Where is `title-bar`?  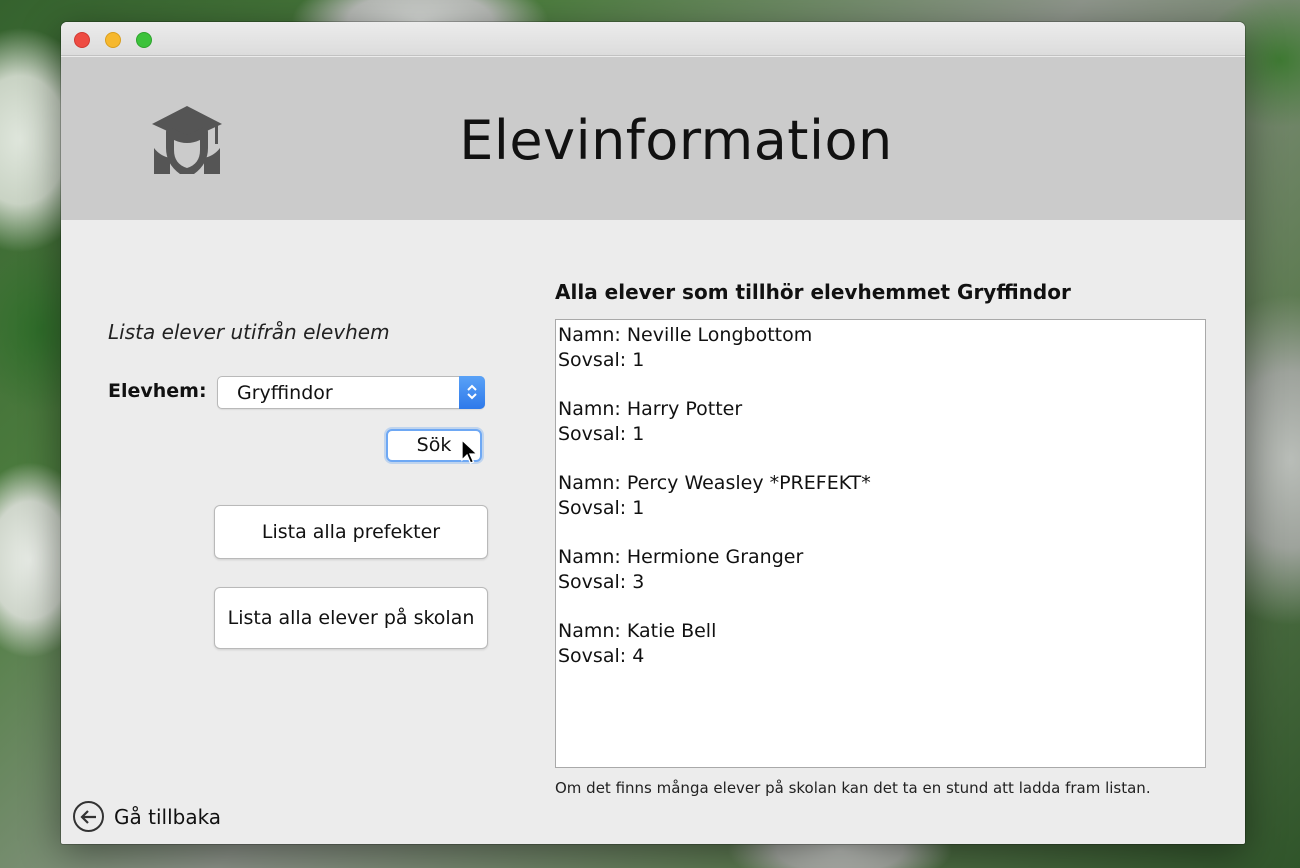 title-bar is located at coordinates (653, 39).